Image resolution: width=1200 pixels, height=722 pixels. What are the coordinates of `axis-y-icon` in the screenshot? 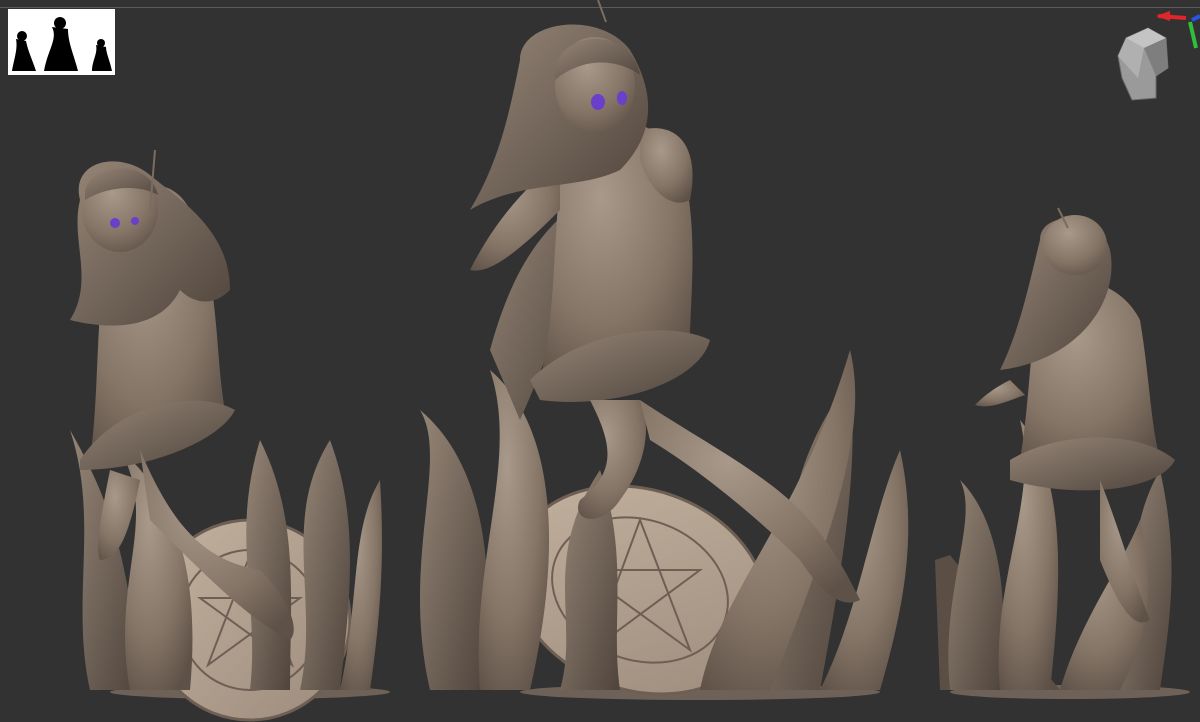 It's located at (1193, 35).